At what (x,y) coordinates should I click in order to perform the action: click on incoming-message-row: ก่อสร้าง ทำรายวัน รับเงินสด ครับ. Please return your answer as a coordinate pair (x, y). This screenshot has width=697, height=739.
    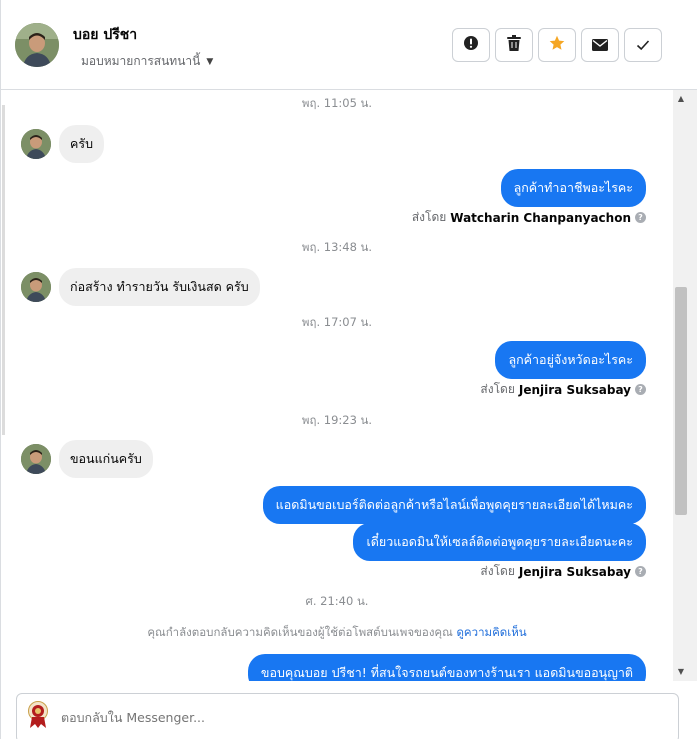
    Looking at the image, I should click on (140, 287).